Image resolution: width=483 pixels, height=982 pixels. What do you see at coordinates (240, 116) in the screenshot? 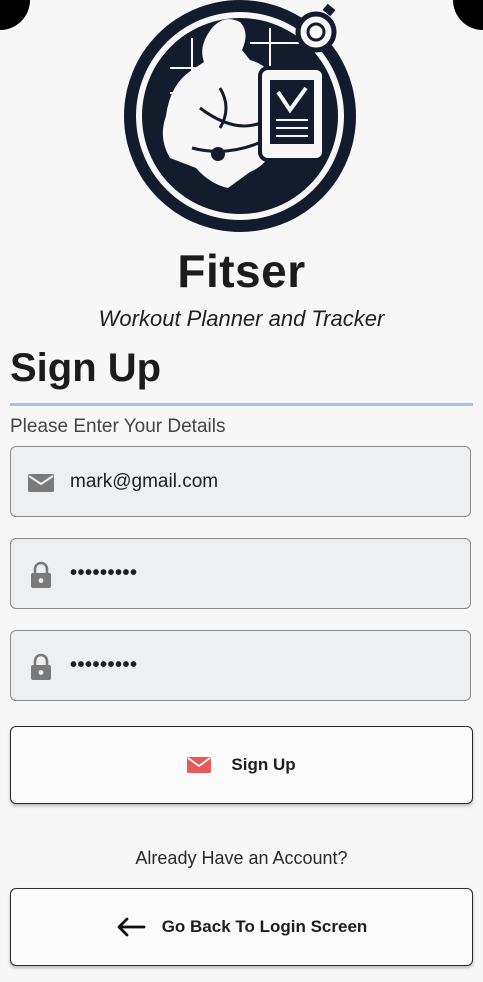
I see `fitser-logo` at bounding box center [240, 116].